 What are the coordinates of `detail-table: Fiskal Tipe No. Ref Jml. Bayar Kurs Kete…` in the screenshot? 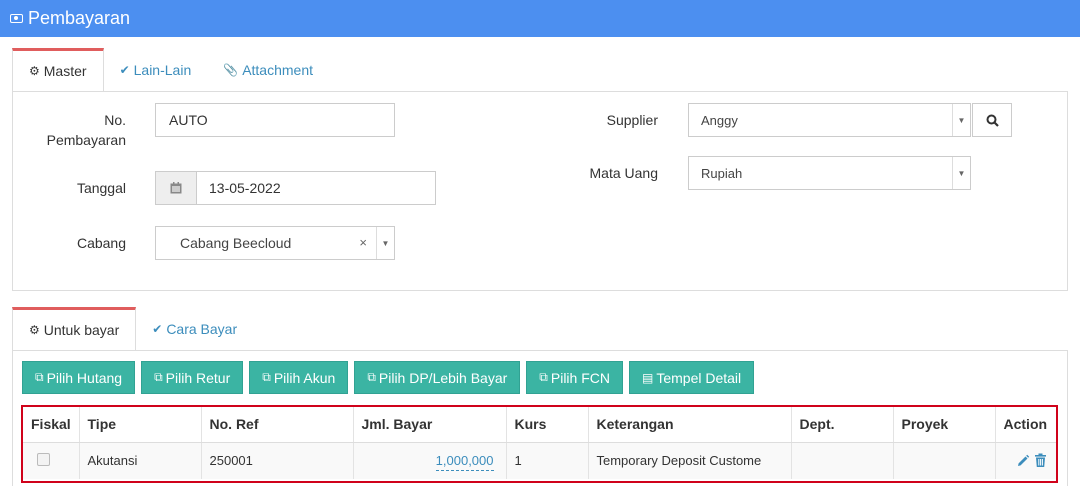 It's located at (539, 443).